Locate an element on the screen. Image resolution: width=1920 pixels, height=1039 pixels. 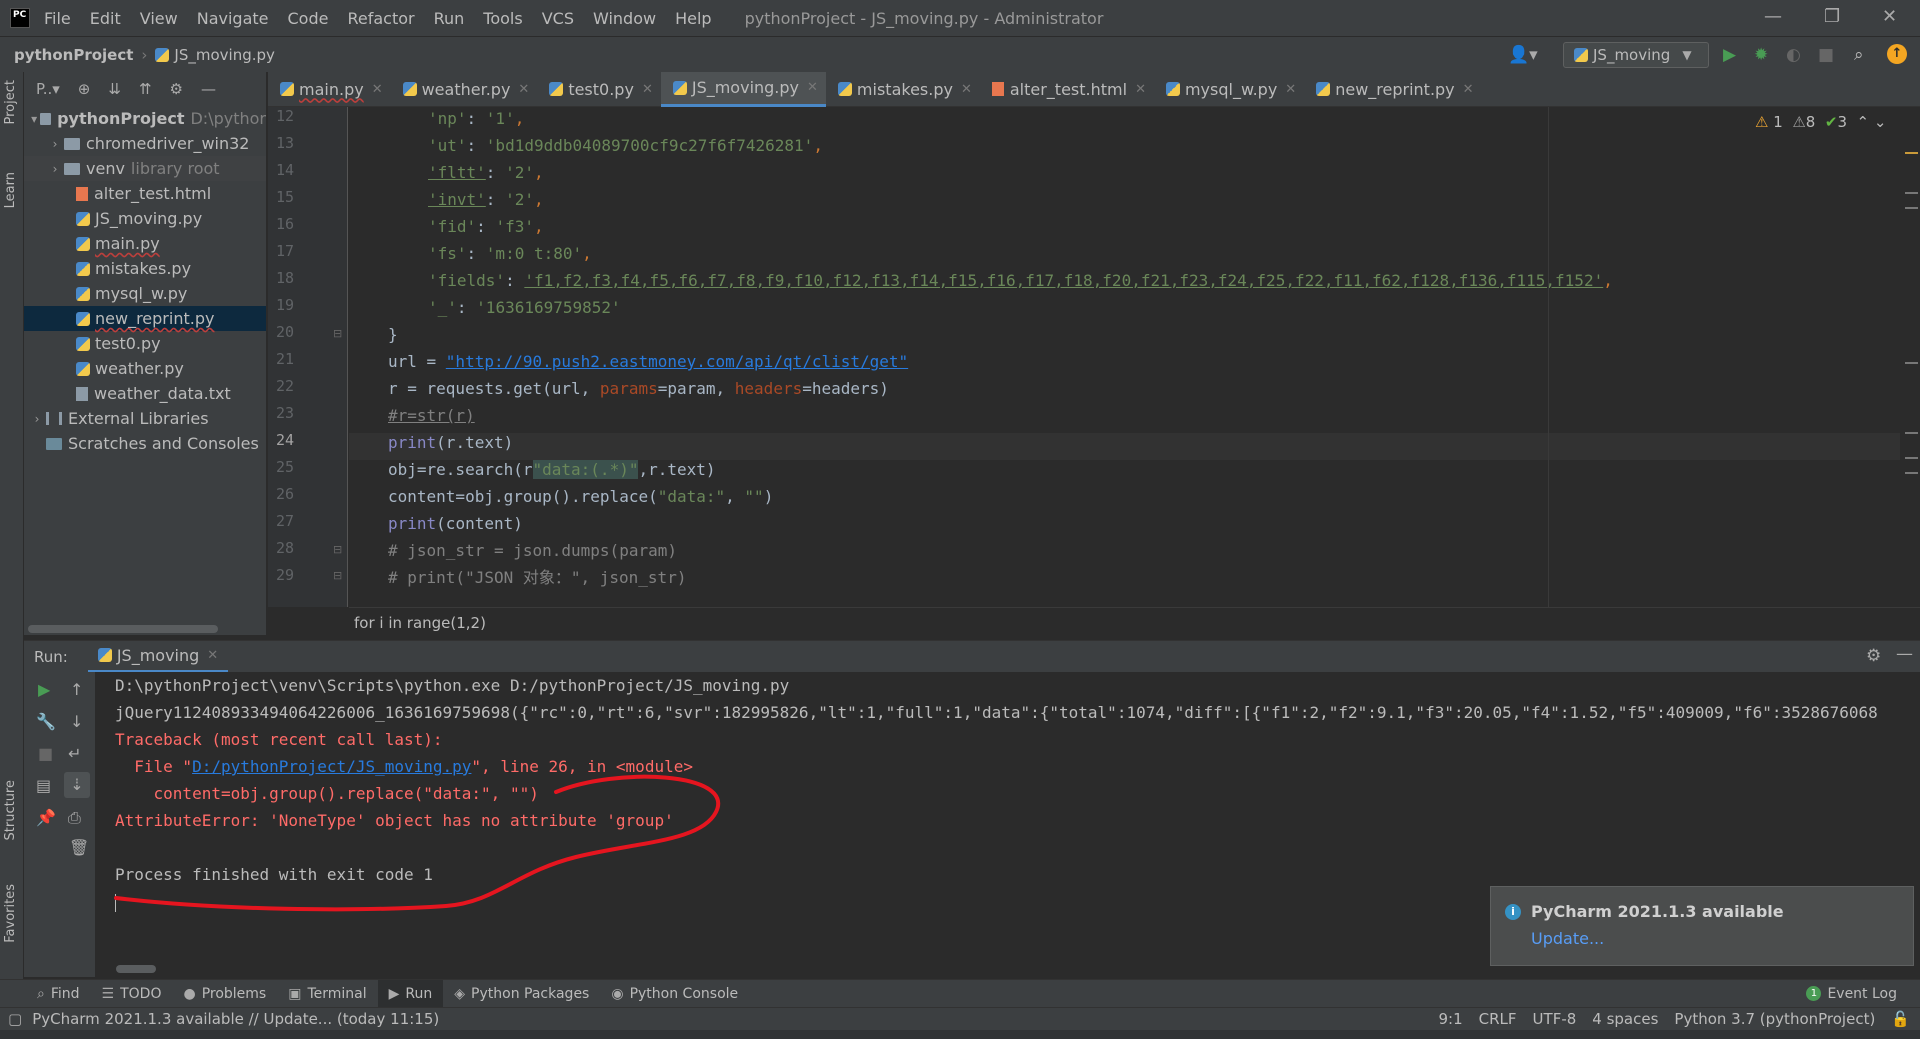
find-tool-button: ⌕ Find is located at coordinates (58, 994).